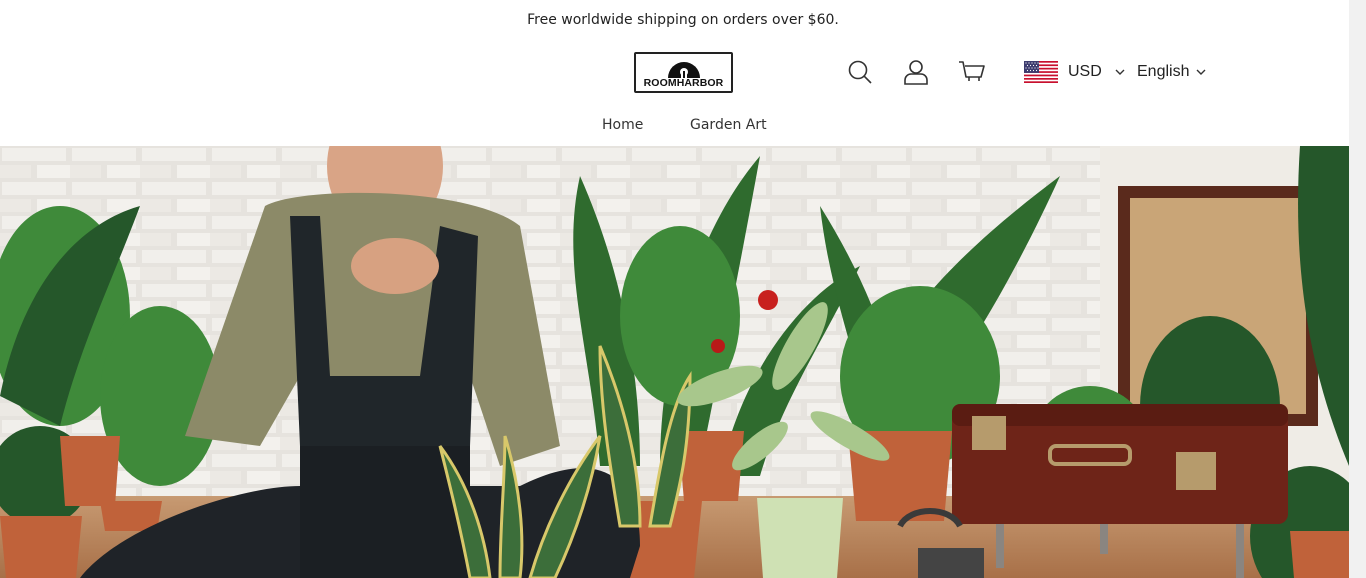 Image resolution: width=1366 pixels, height=578 pixels. I want to click on search-icon, so click(860, 72).